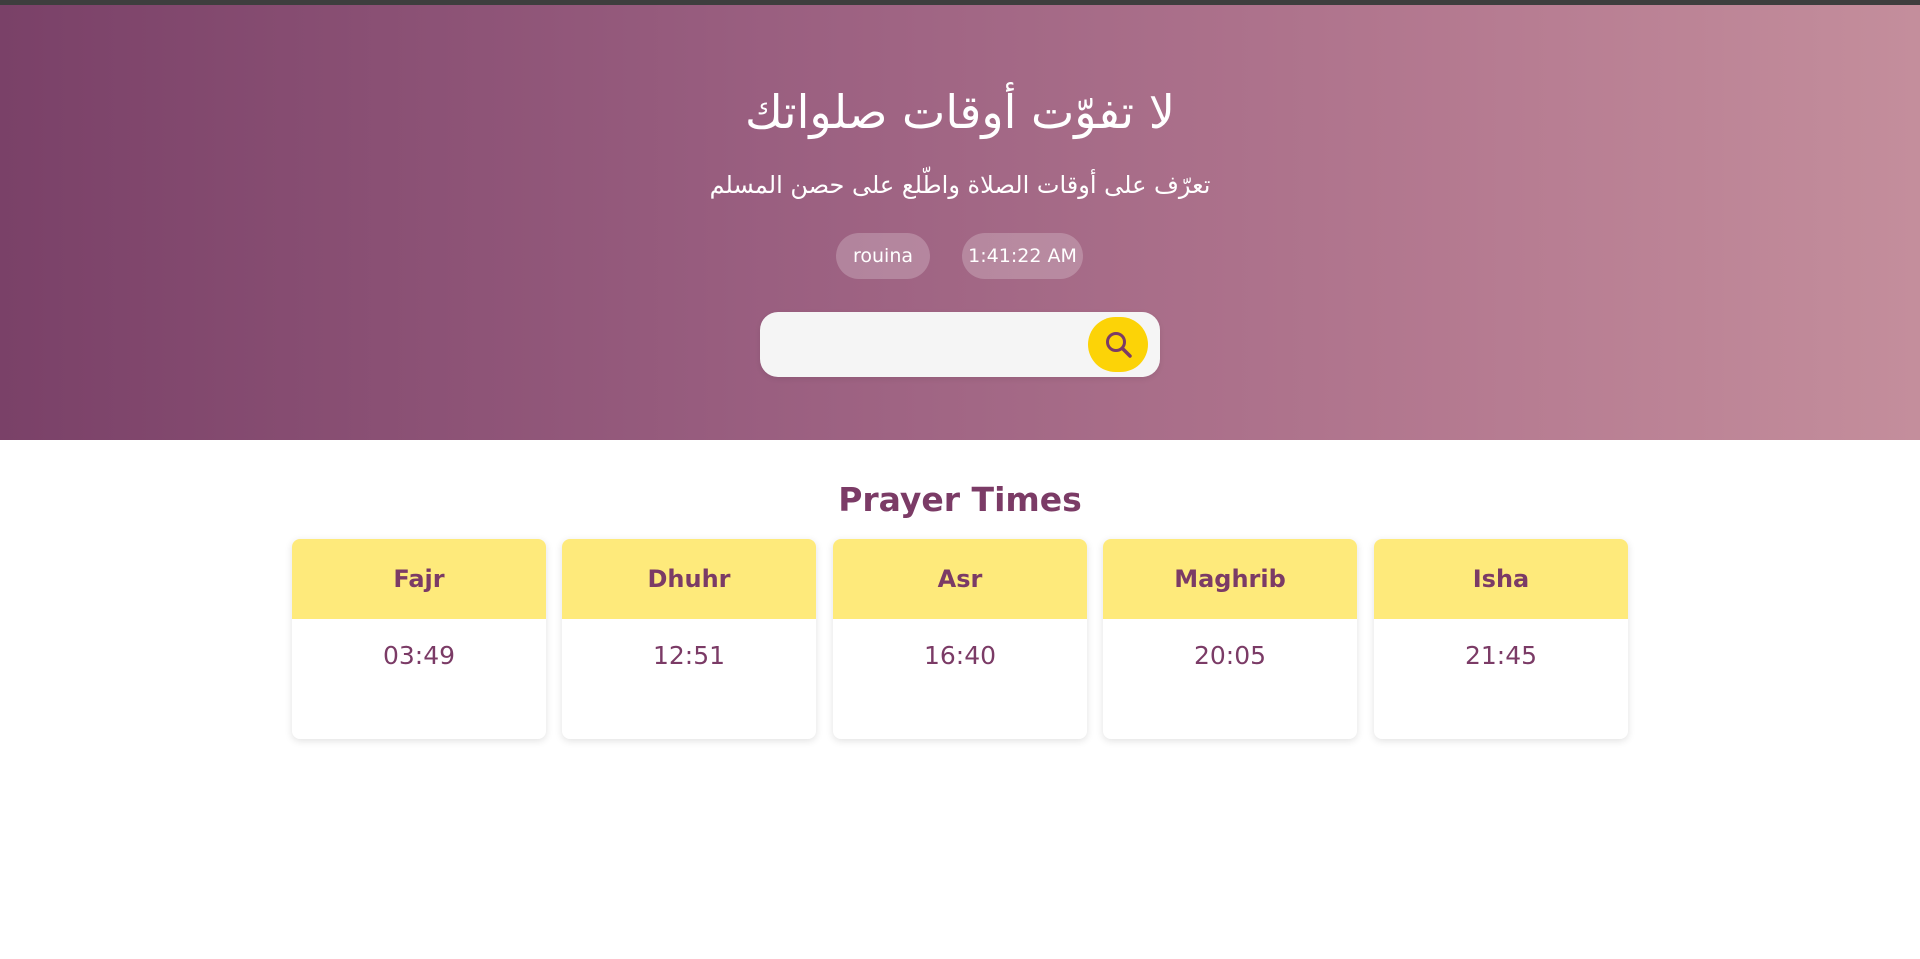 This screenshot has height=959, width=1920. I want to click on prayer-time: 21:45, so click(1501, 655).